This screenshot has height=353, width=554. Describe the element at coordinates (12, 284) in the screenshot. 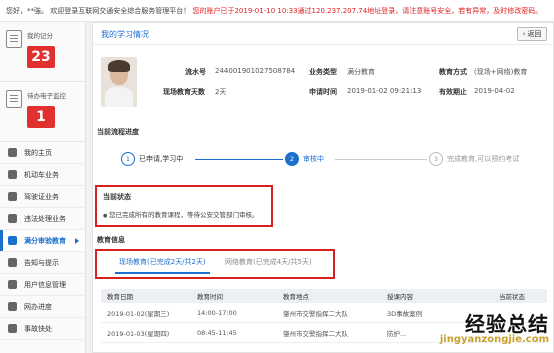

I see `user-icon` at that location.